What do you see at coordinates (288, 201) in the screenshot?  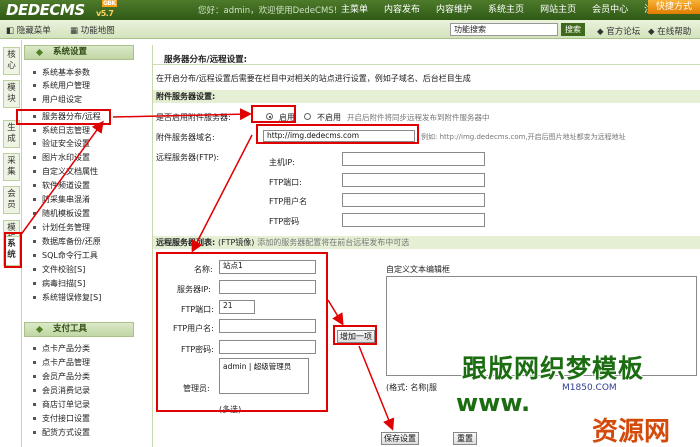 I see `ftp-user-label: FTP用户名` at bounding box center [288, 201].